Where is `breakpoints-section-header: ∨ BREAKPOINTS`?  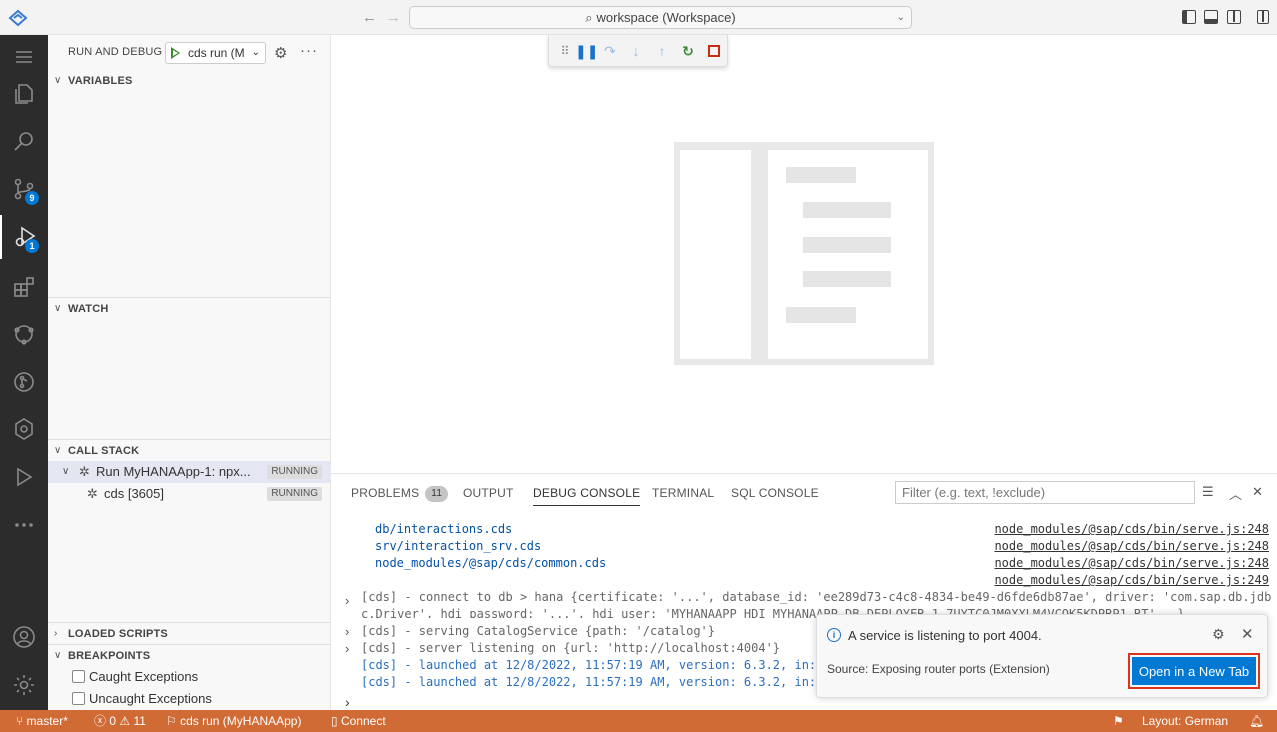 breakpoints-section-header: ∨ BREAKPOINTS is located at coordinates (189, 656).